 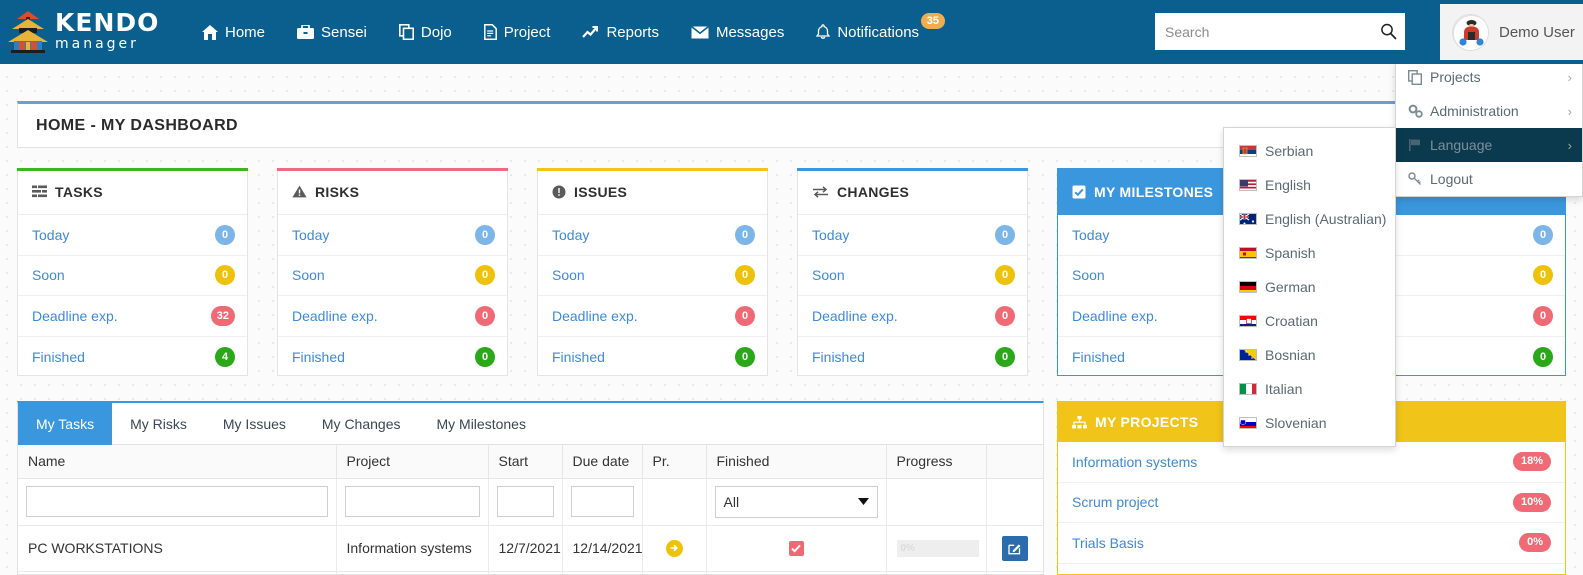 What do you see at coordinates (1511, 32) in the screenshot?
I see `user-menu-button: Demo User` at bounding box center [1511, 32].